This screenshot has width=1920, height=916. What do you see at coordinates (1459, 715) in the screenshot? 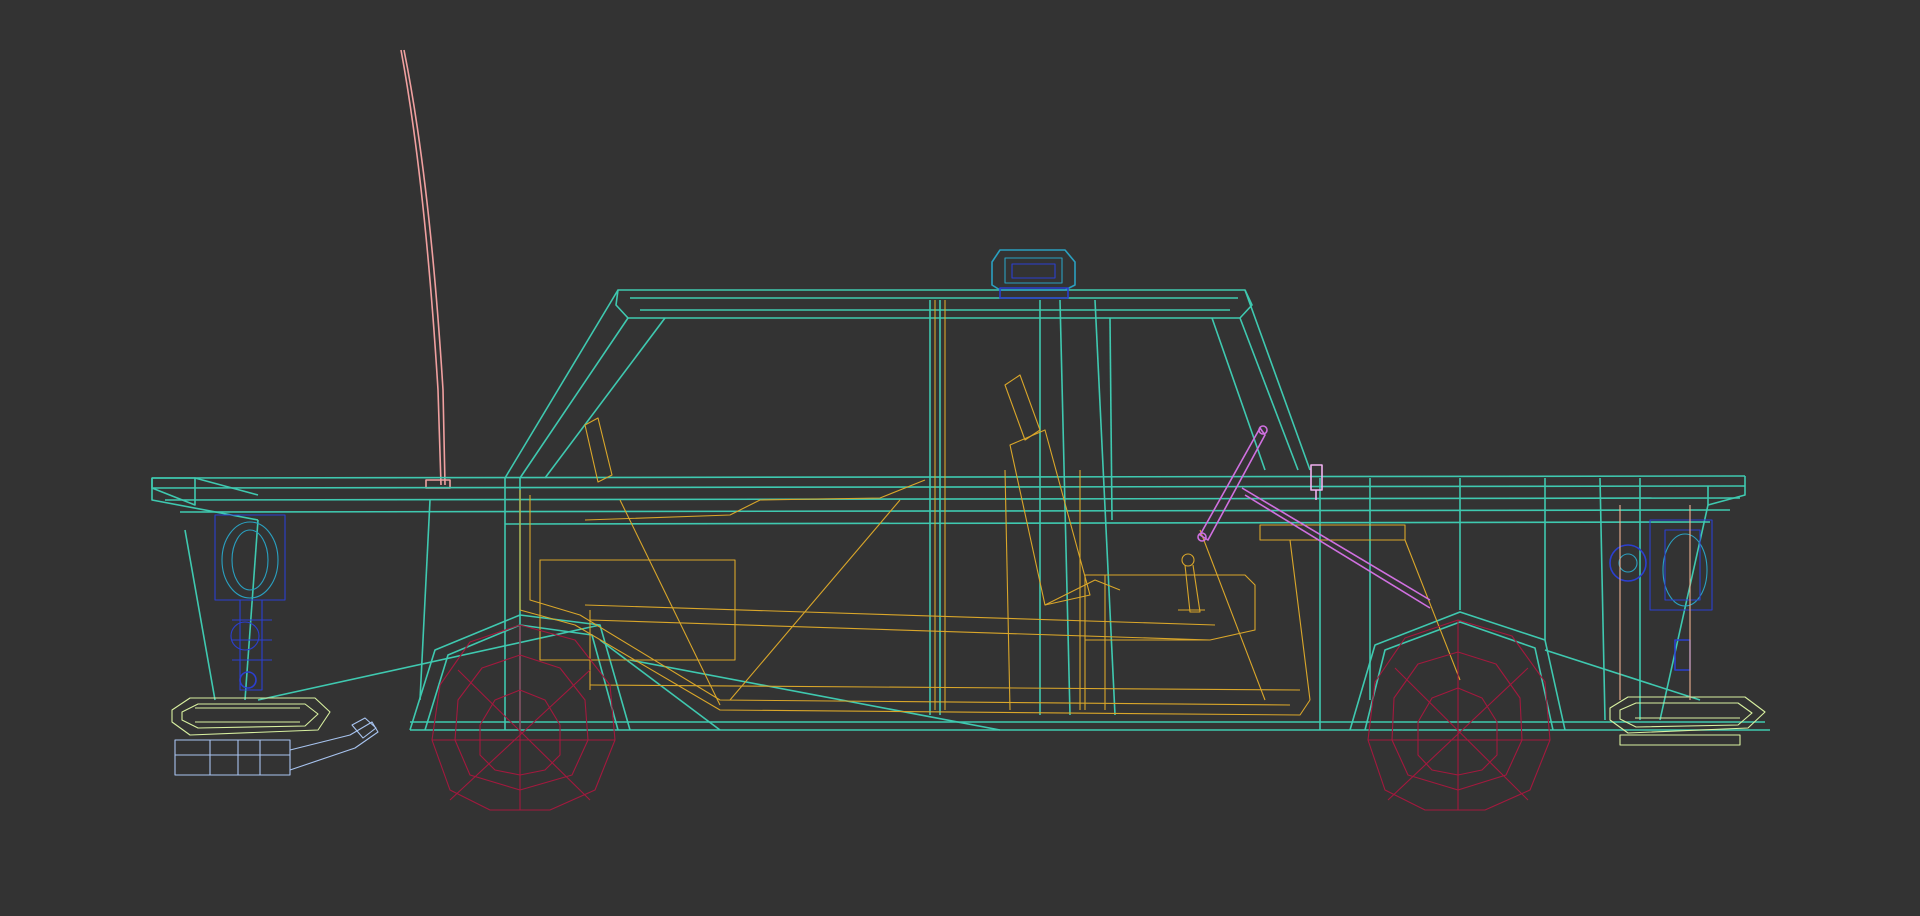
I see `rear-wheel` at bounding box center [1459, 715].